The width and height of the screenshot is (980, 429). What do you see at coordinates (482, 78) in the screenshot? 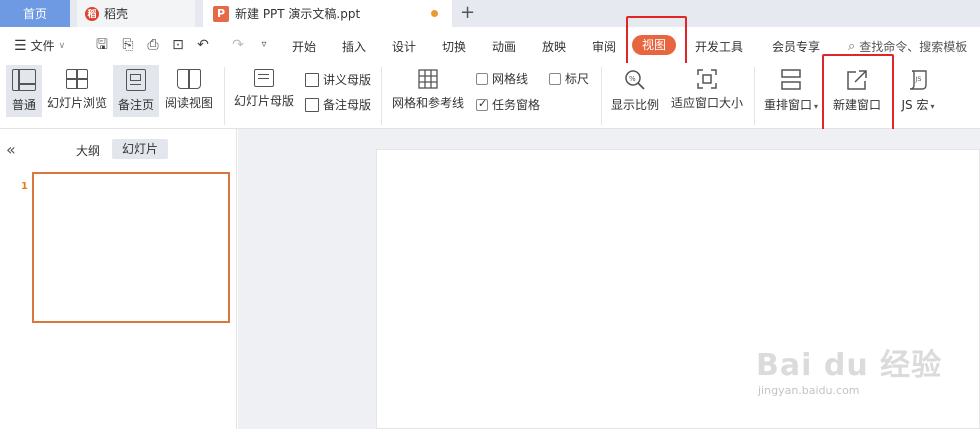
I see `gridlines-check-icon` at bounding box center [482, 78].